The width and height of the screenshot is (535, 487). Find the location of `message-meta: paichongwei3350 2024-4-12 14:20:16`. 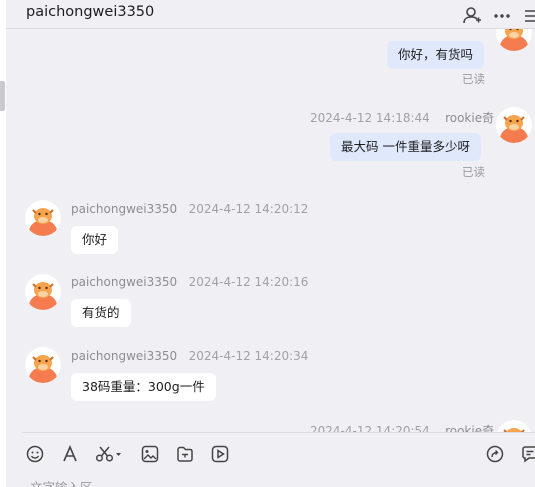

message-meta: paichongwei3350 2024-4-12 14:20:16 is located at coordinates (189, 282).